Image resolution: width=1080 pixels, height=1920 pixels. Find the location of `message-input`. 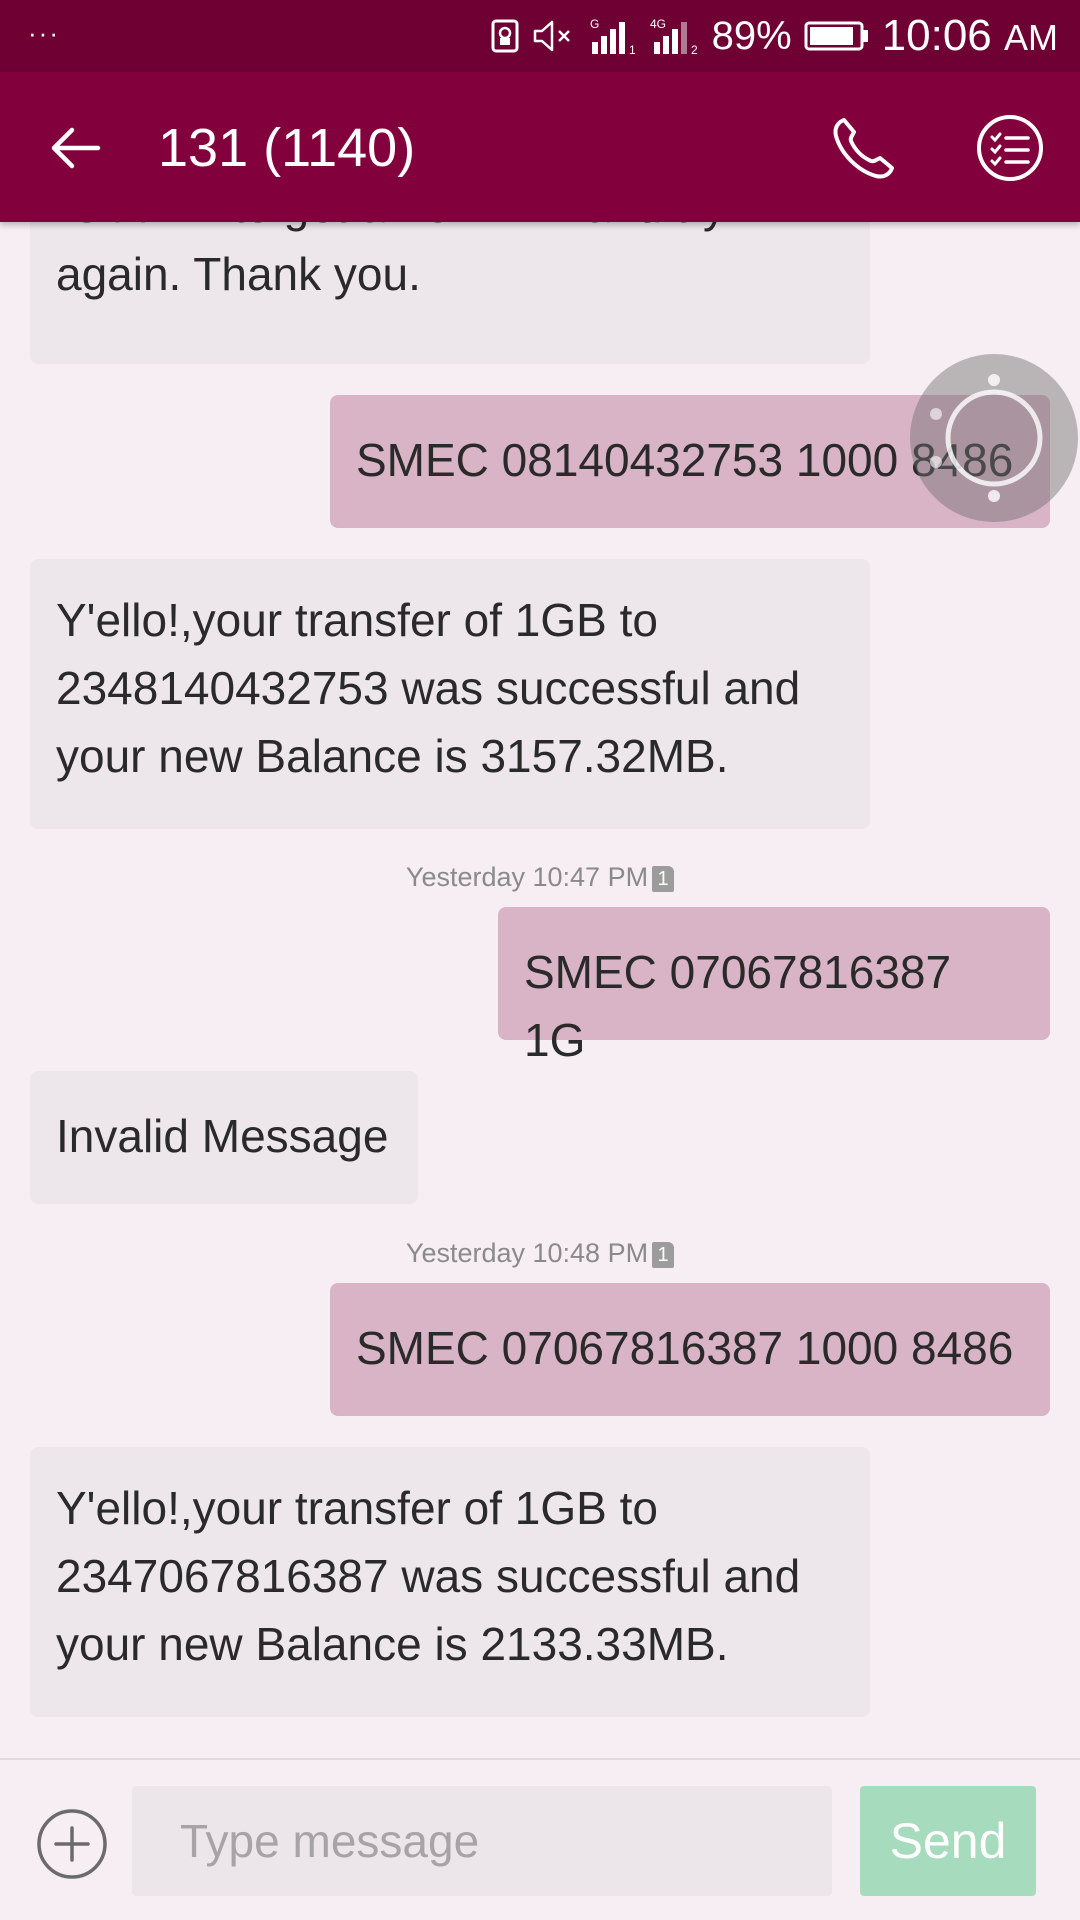

message-input is located at coordinates (482, 1841).